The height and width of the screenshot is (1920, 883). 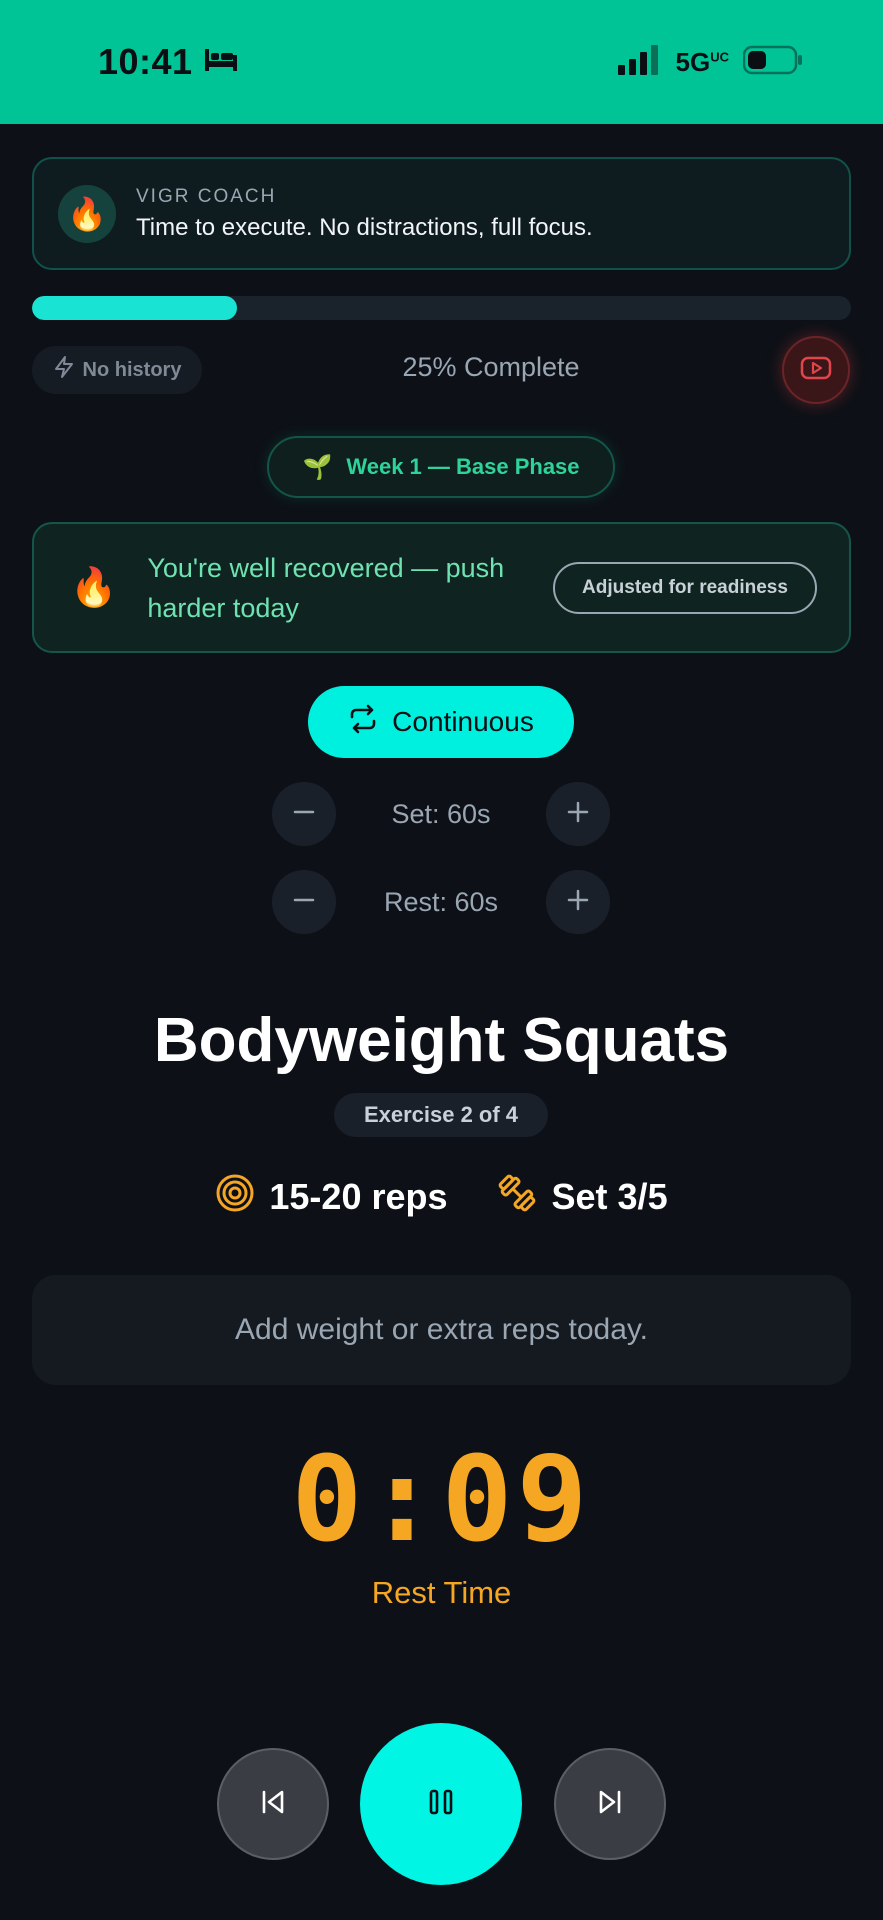 I want to click on rest-decrease-button, so click(x=304, y=902).